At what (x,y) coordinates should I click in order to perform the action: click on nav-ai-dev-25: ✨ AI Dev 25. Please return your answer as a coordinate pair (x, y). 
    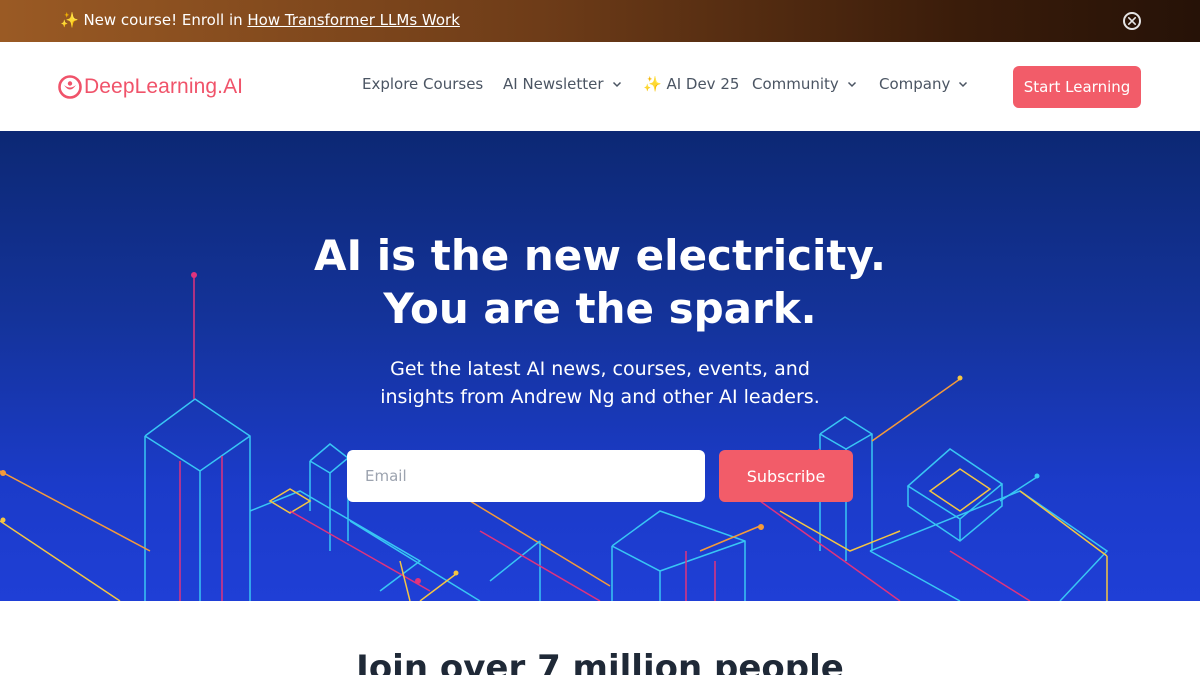
    Looking at the image, I should click on (691, 84).